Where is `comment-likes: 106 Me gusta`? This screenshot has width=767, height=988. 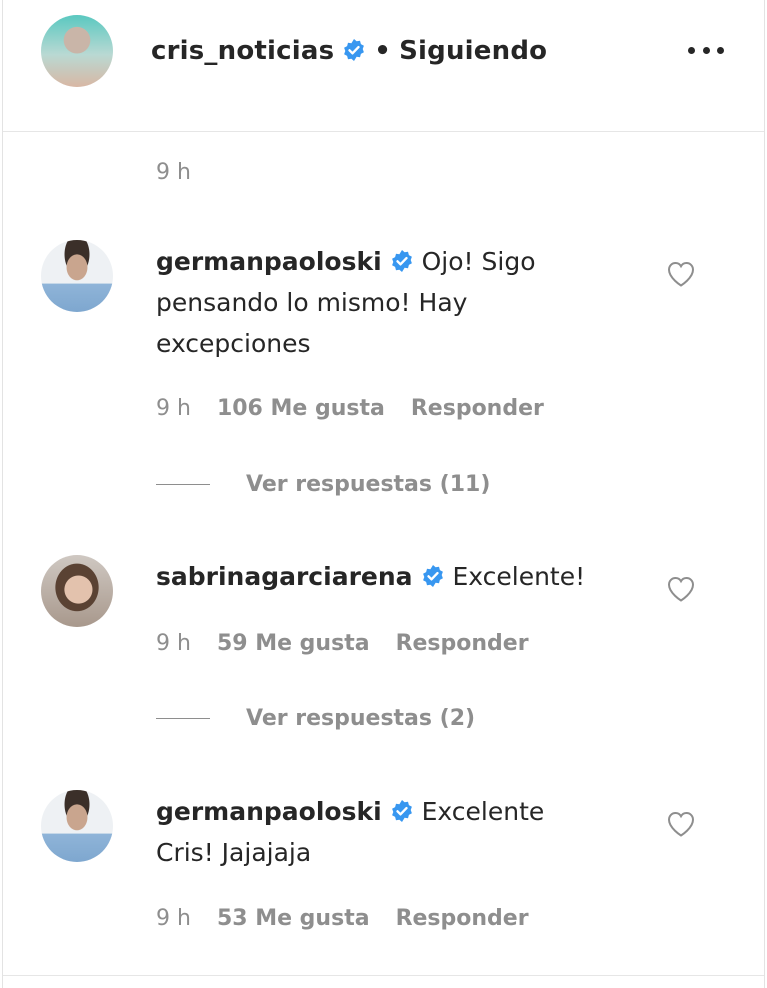
comment-likes: 106 Me gusta is located at coordinates (301, 408).